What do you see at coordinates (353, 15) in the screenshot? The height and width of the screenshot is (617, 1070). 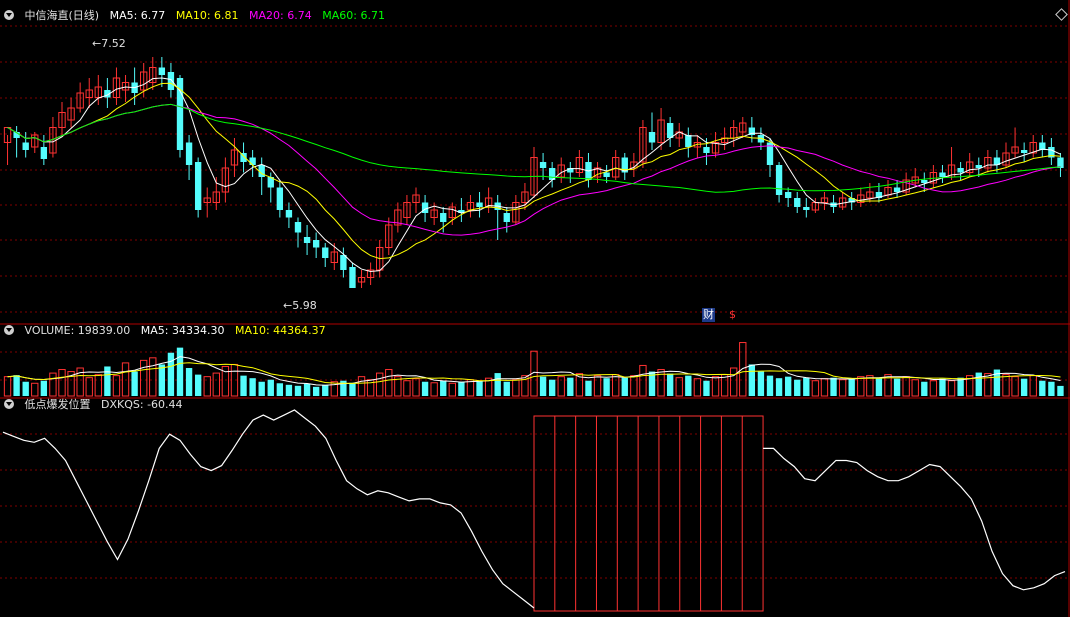 I see `ma60-value: MA60: 6.71` at bounding box center [353, 15].